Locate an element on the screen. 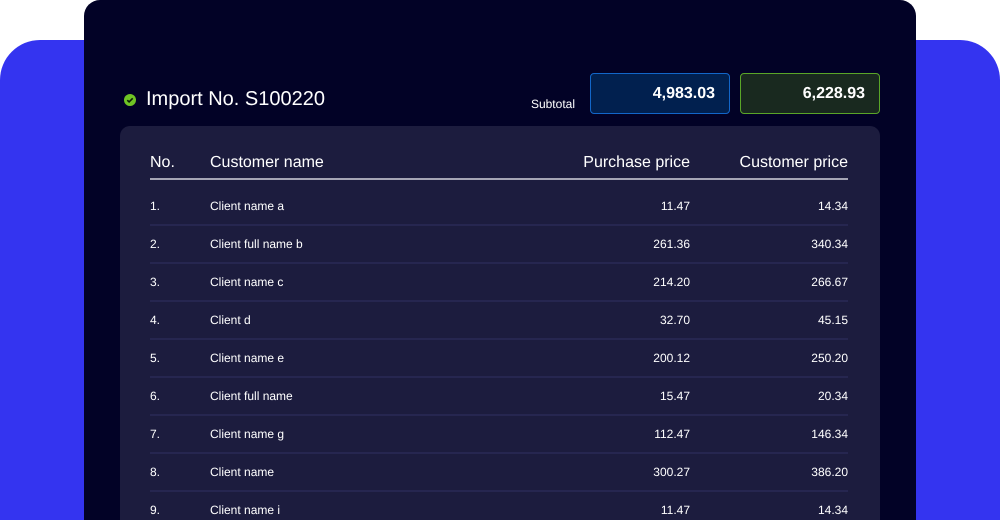  table-cell: 20.34 is located at coordinates (833, 396).